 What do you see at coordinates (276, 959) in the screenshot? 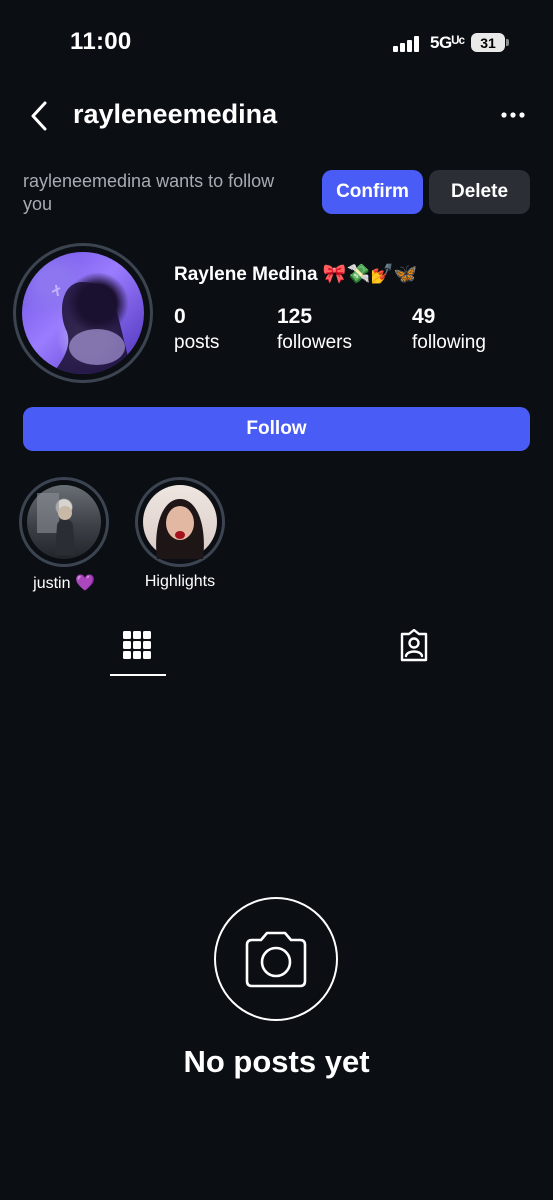
I see `camera-icon` at bounding box center [276, 959].